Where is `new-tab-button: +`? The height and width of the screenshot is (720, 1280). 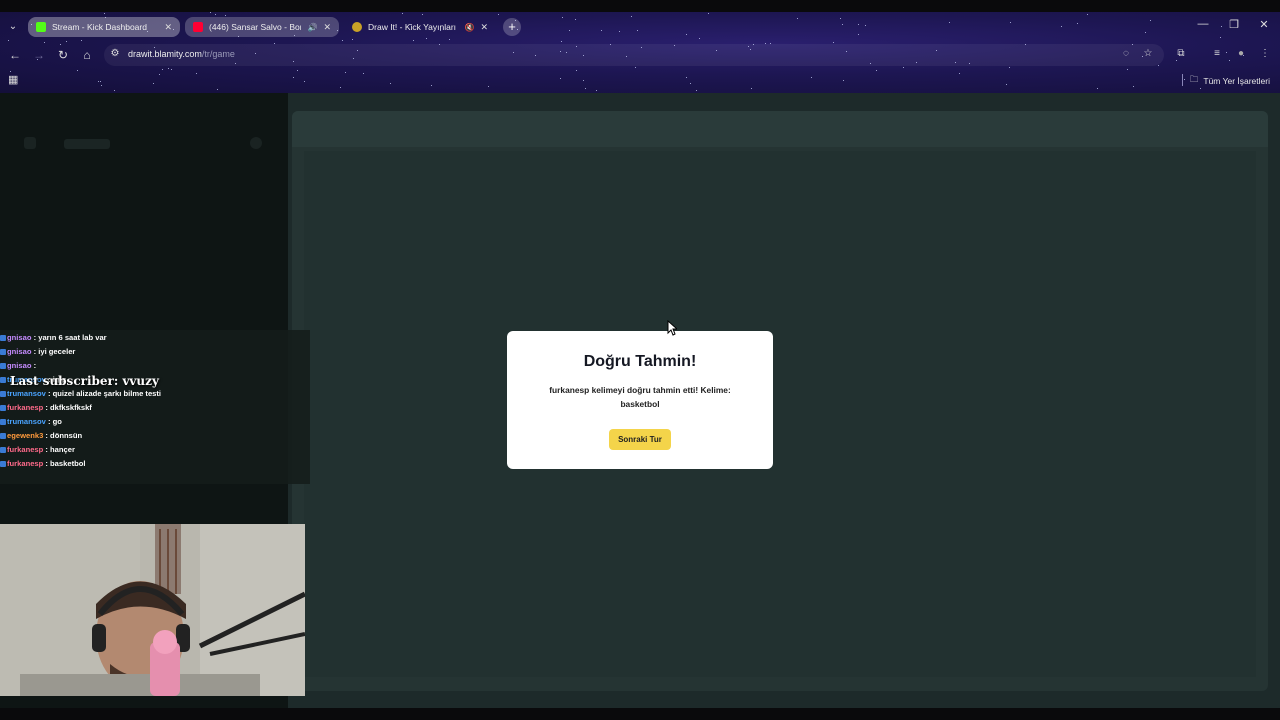
new-tab-button: + is located at coordinates (512, 27).